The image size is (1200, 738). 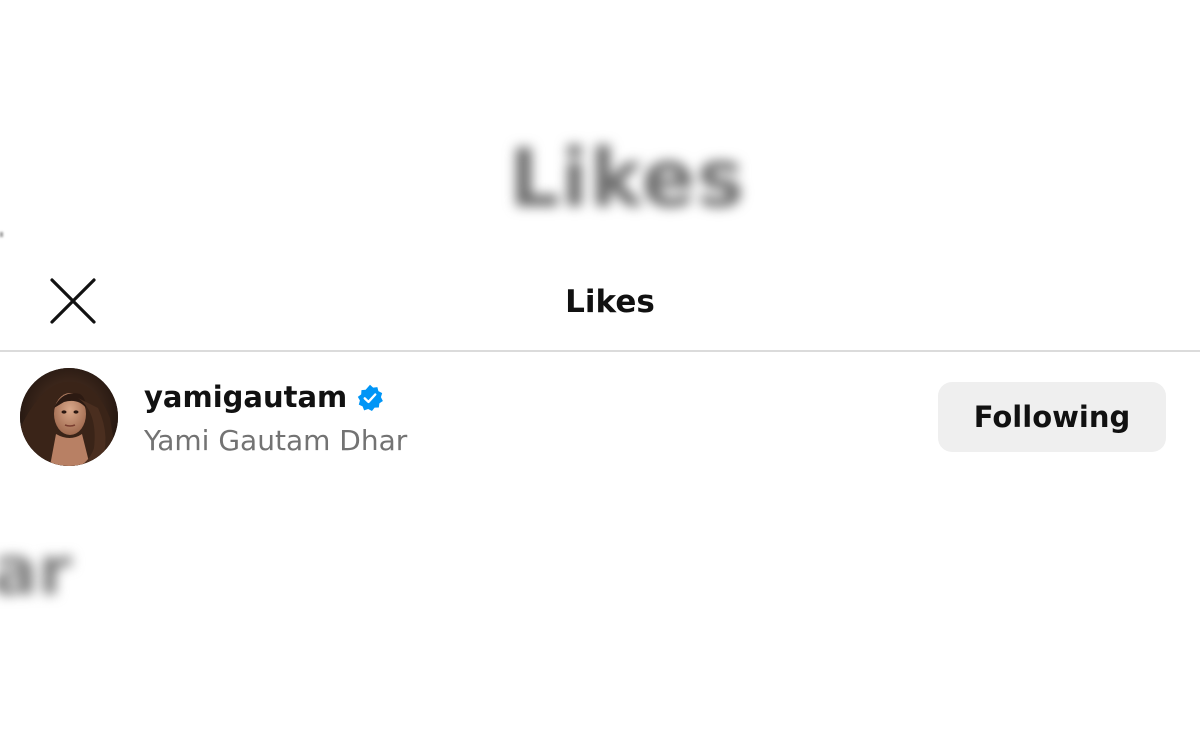 I want to click on blurred-background-fragment: ar, so click(x=36, y=571).